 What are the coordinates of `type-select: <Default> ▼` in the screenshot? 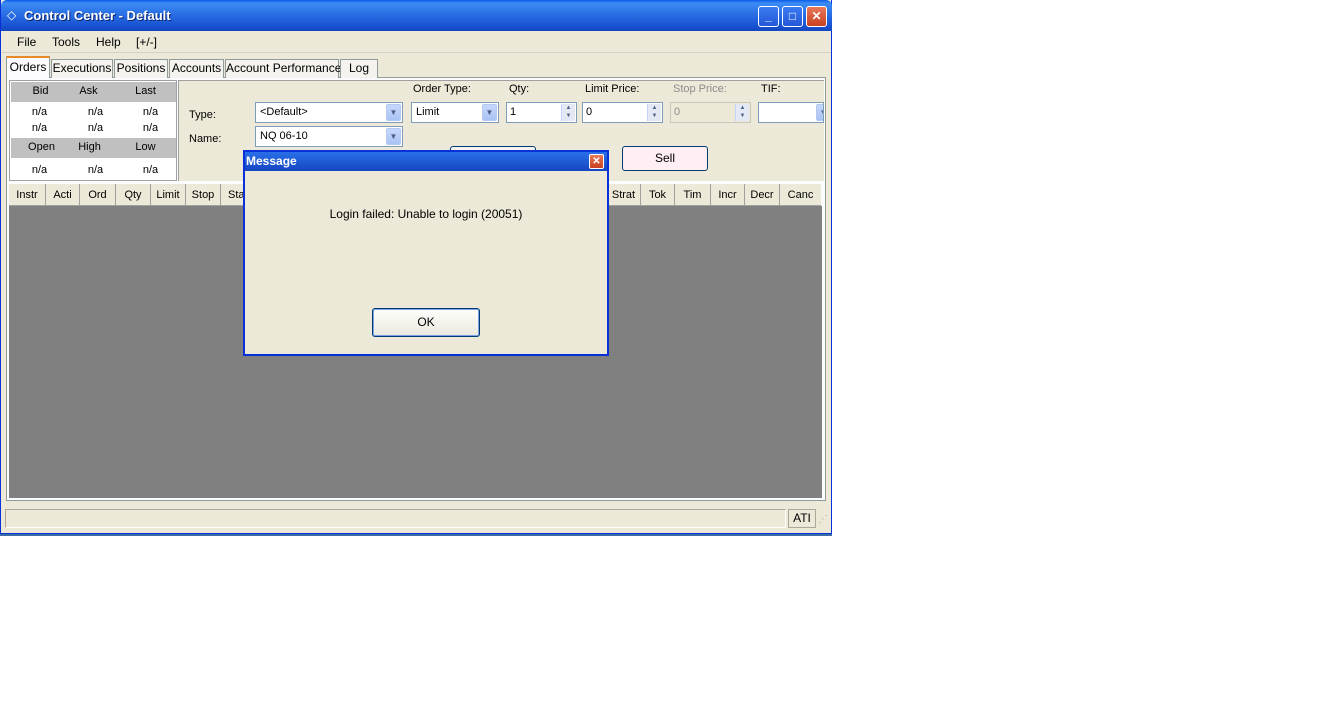 It's located at (329, 112).